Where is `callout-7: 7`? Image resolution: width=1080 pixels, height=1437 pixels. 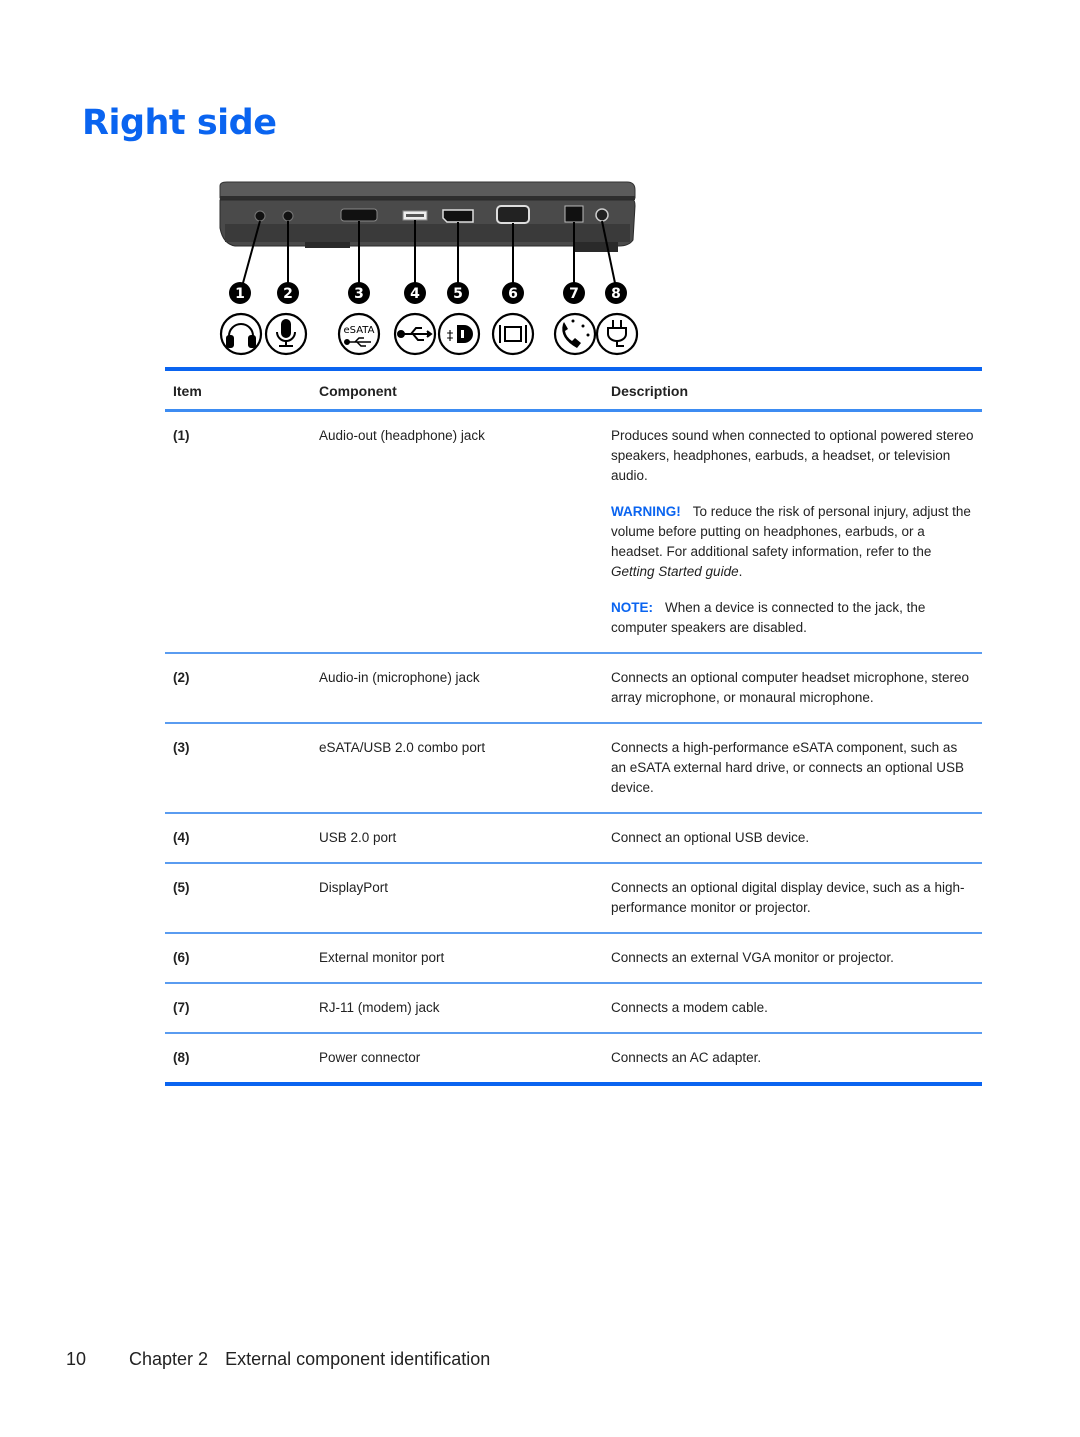 callout-7: 7 is located at coordinates (574, 293).